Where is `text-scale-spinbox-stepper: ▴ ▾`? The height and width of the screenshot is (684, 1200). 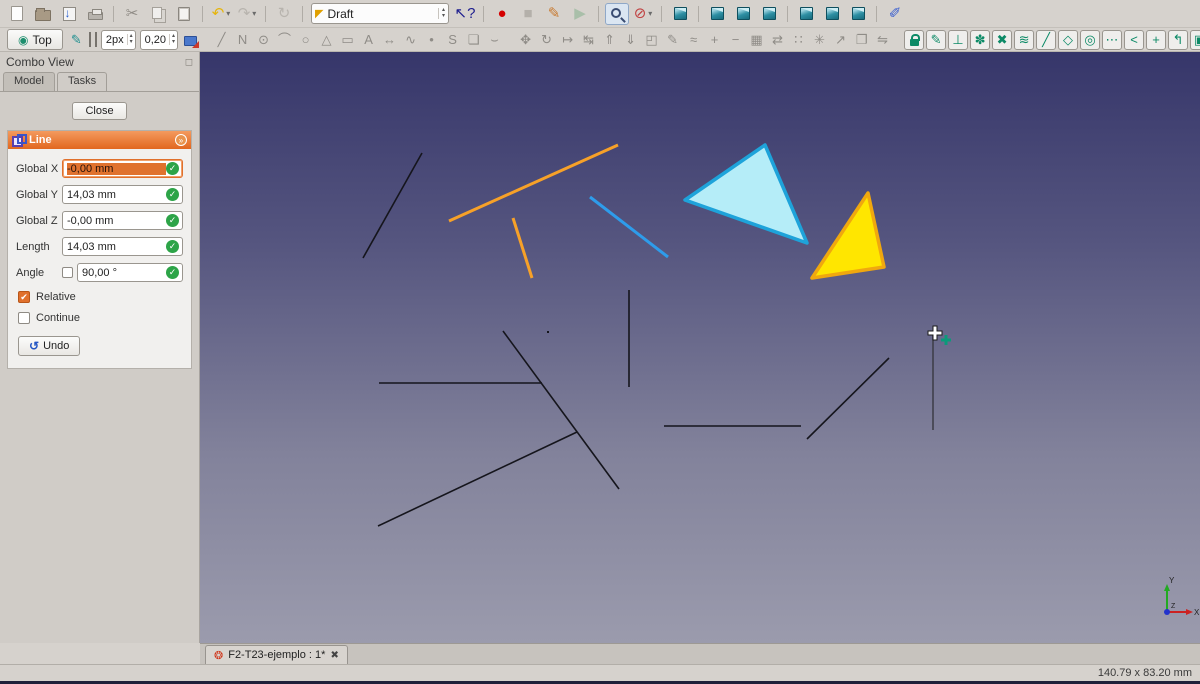 text-scale-spinbox-stepper: ▴ ▾ is located at coordinates (172, 39).